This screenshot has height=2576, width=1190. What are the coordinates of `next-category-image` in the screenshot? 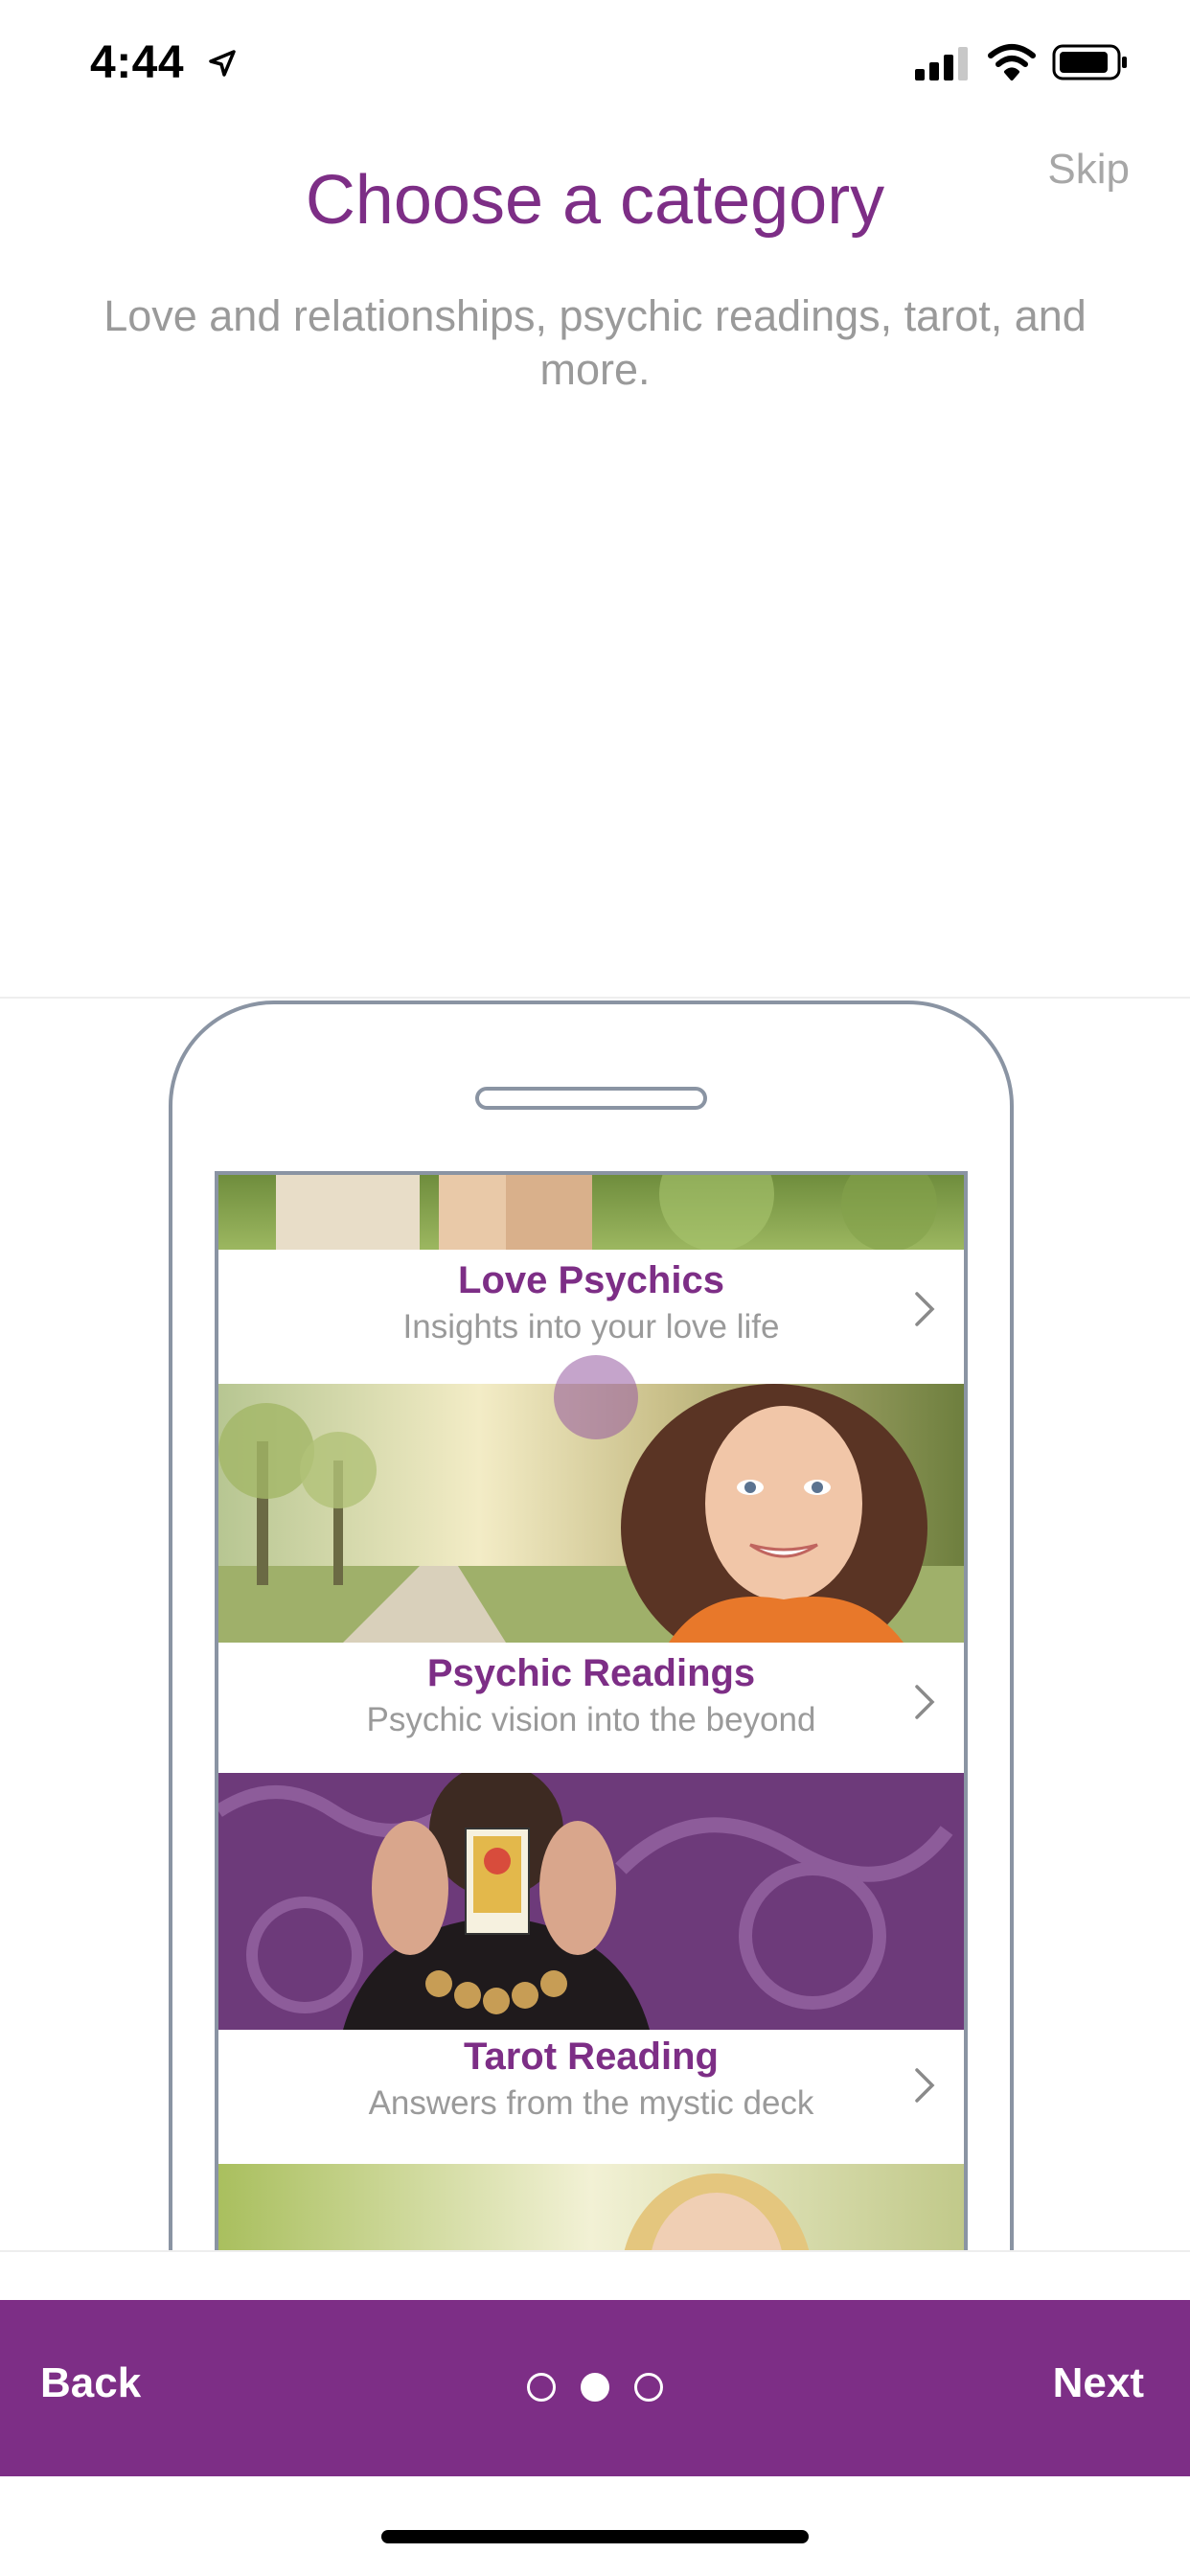 It's located at (591, 2207).